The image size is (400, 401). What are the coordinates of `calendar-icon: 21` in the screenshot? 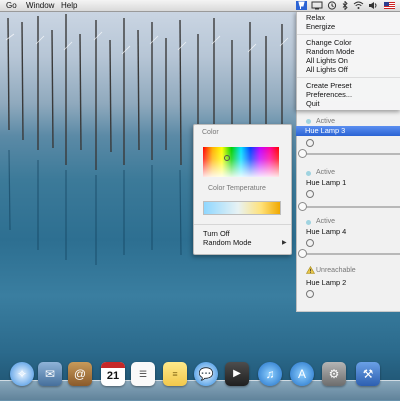 It's located at (113, 374).